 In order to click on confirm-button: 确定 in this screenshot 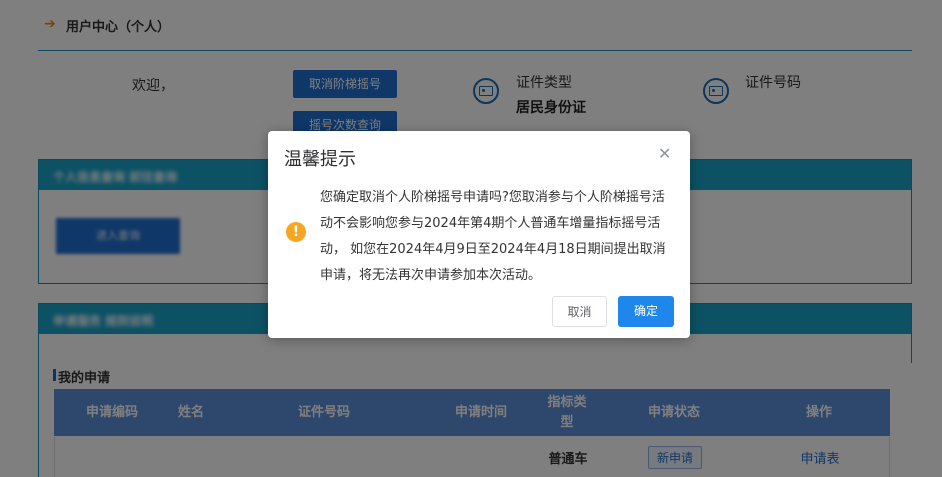, I will do `click(646, 311)`.